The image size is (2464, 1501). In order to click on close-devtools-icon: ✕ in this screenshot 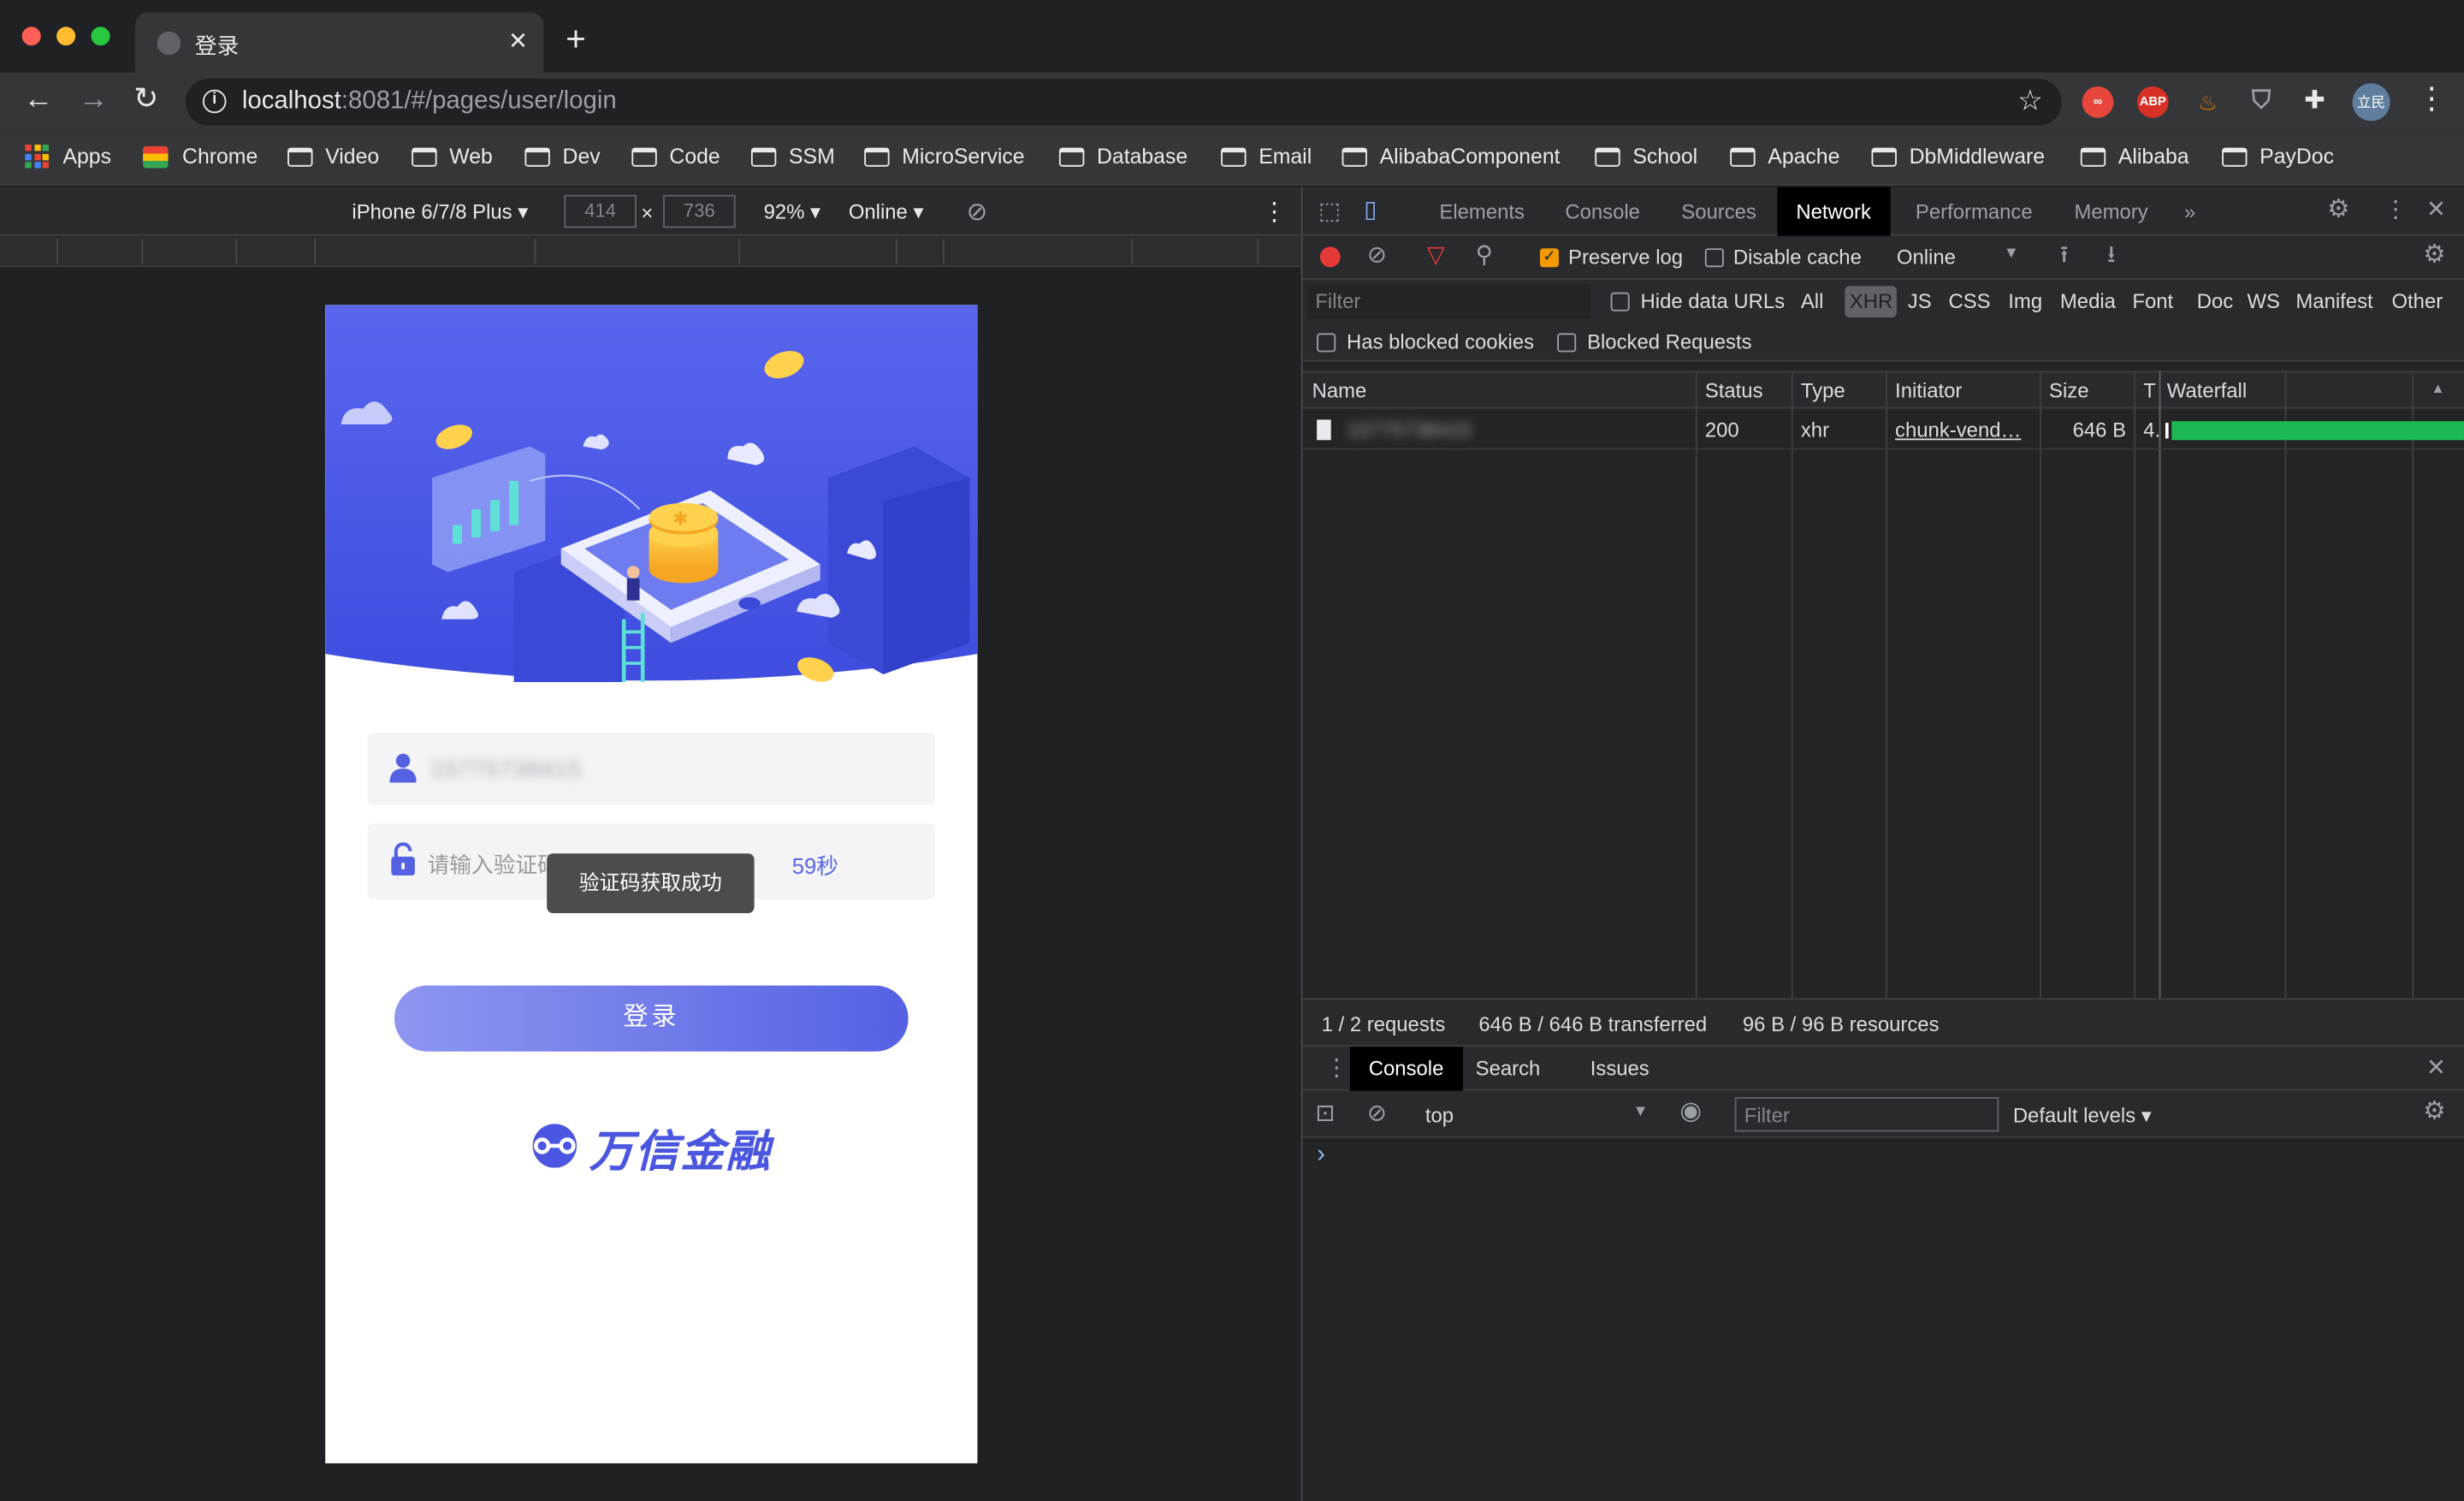, I will do `click(2436, 210)`.